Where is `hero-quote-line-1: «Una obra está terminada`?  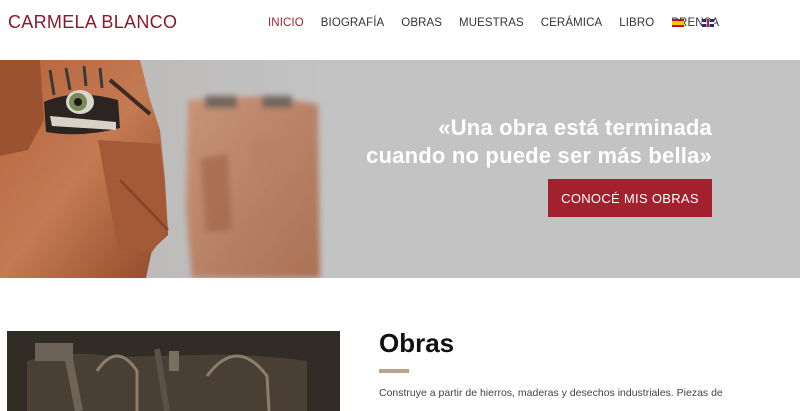
hero-quote-line-1: «Una obra está terminada is located at coordinates (575, 127).